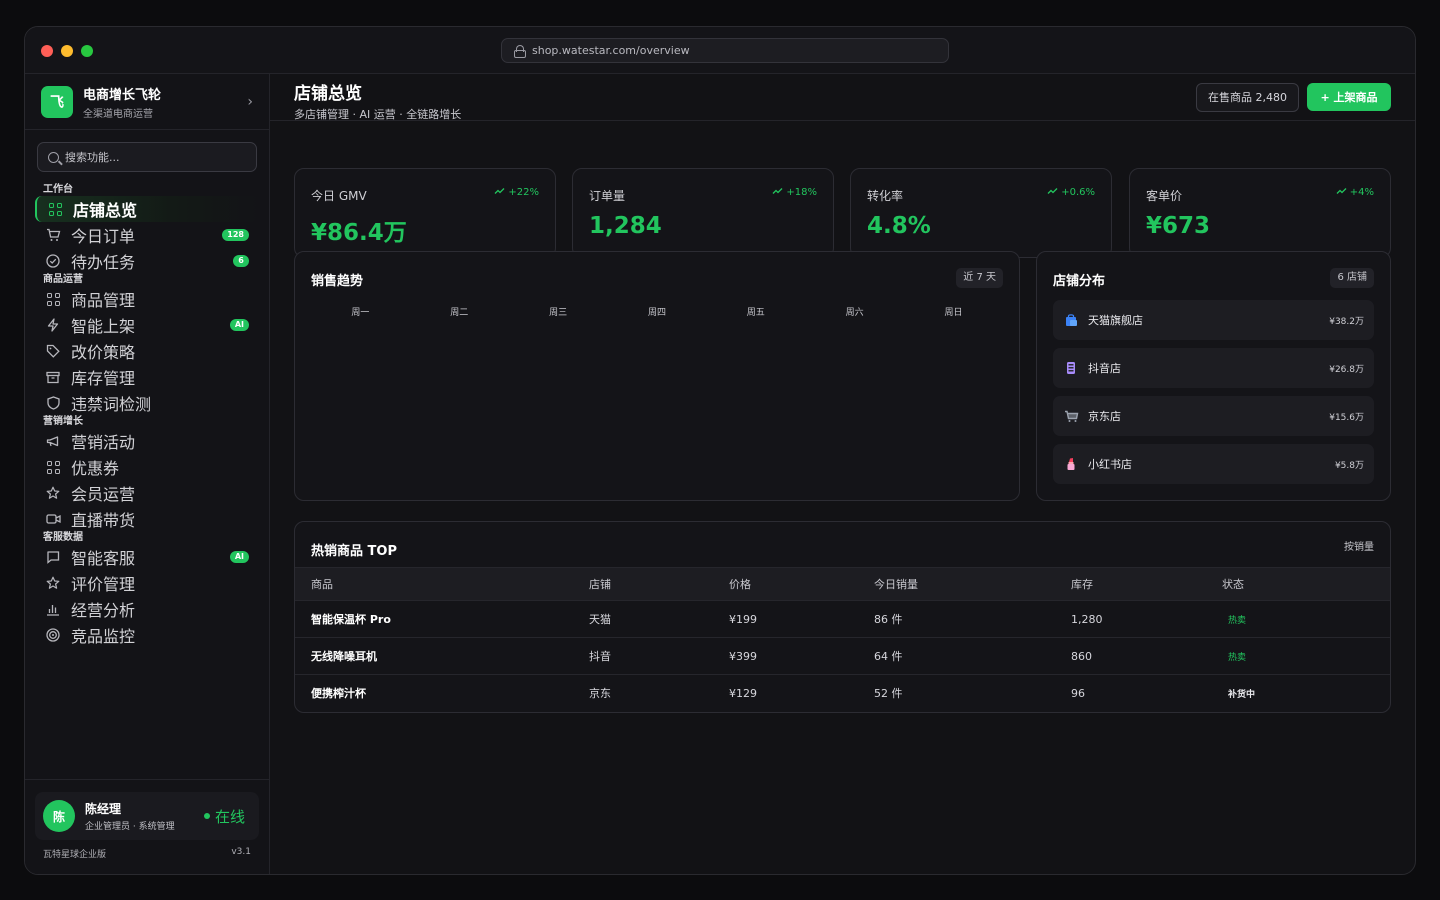  I want to click on sidebar-item-label: 待办任务, so click(103, 262).